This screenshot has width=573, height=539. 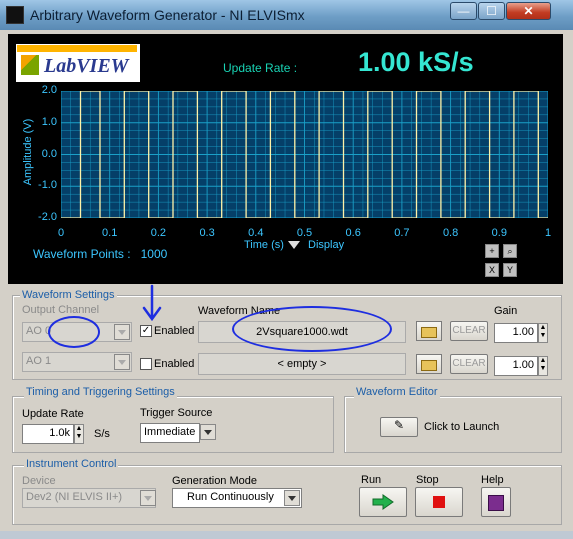 What do you see at coordinates (528, 11) in the screenshot?
I see `close-button: ✕` at bounding box center [528, 11].